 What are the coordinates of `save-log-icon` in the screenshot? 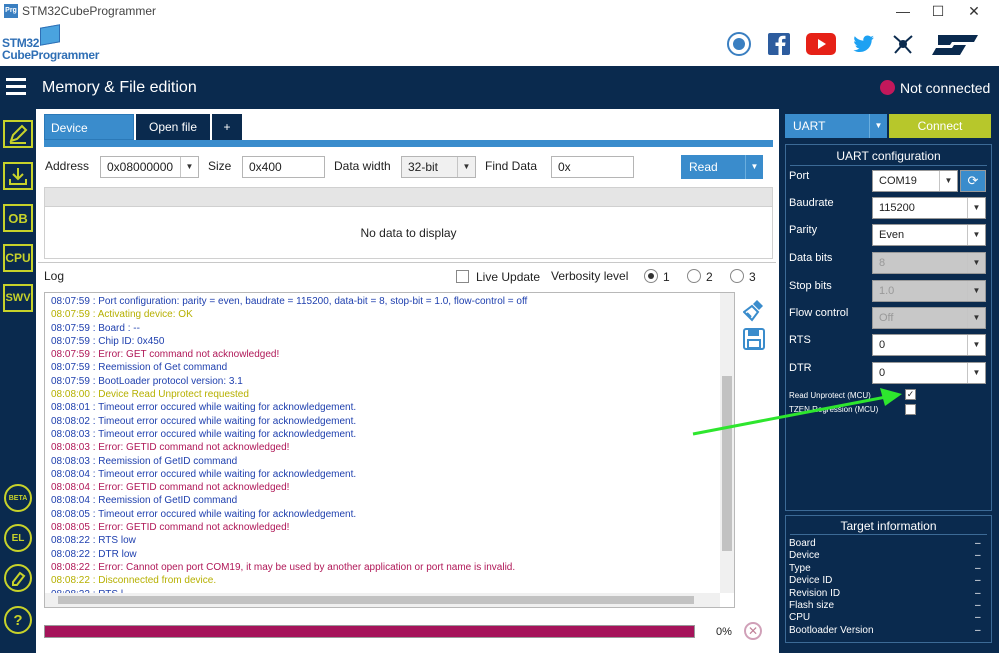 It's located at (755, 340).